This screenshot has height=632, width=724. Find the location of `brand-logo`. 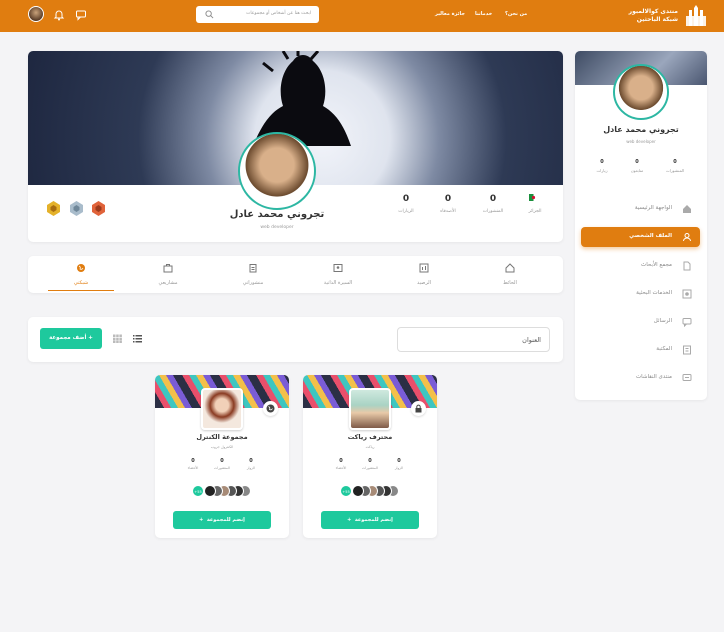

brand-logo is located at coordinates (696, 16).